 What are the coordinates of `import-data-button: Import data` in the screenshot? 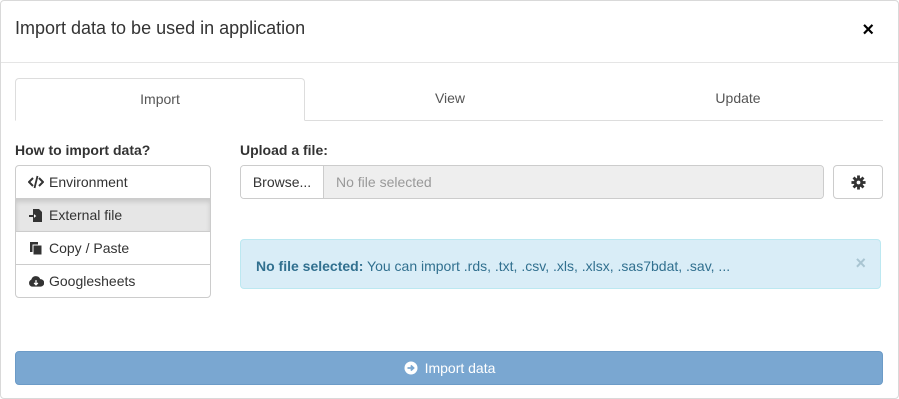 It's located at (449, 368).